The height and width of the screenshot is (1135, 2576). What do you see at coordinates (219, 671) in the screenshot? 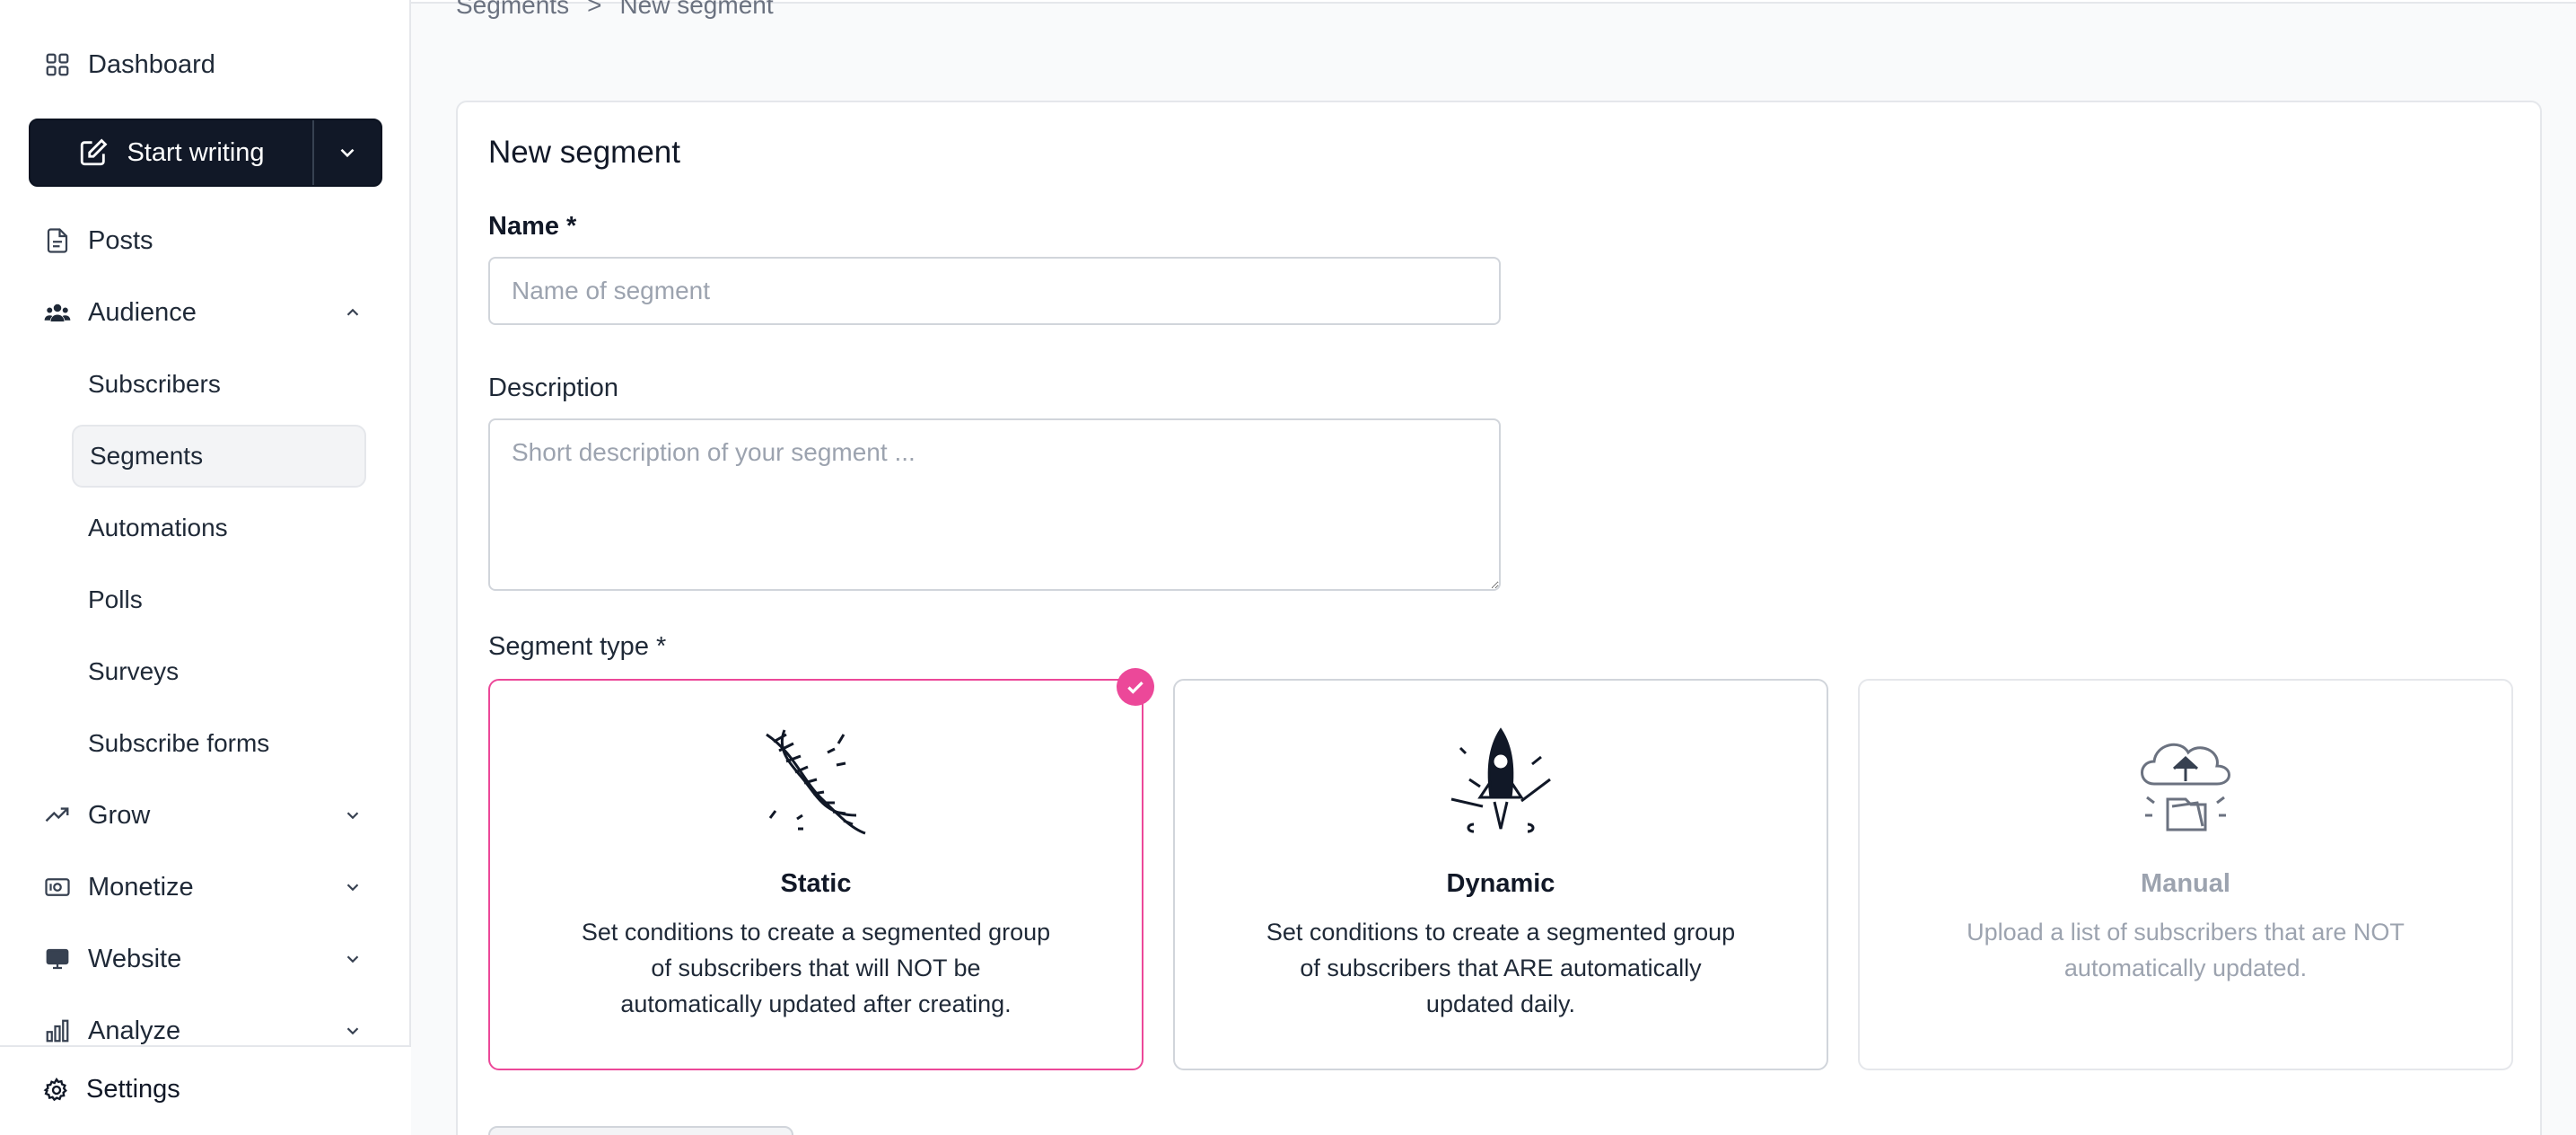
I see `sidebar-item-surveys: Surveys` at bounding box center [219, 671].